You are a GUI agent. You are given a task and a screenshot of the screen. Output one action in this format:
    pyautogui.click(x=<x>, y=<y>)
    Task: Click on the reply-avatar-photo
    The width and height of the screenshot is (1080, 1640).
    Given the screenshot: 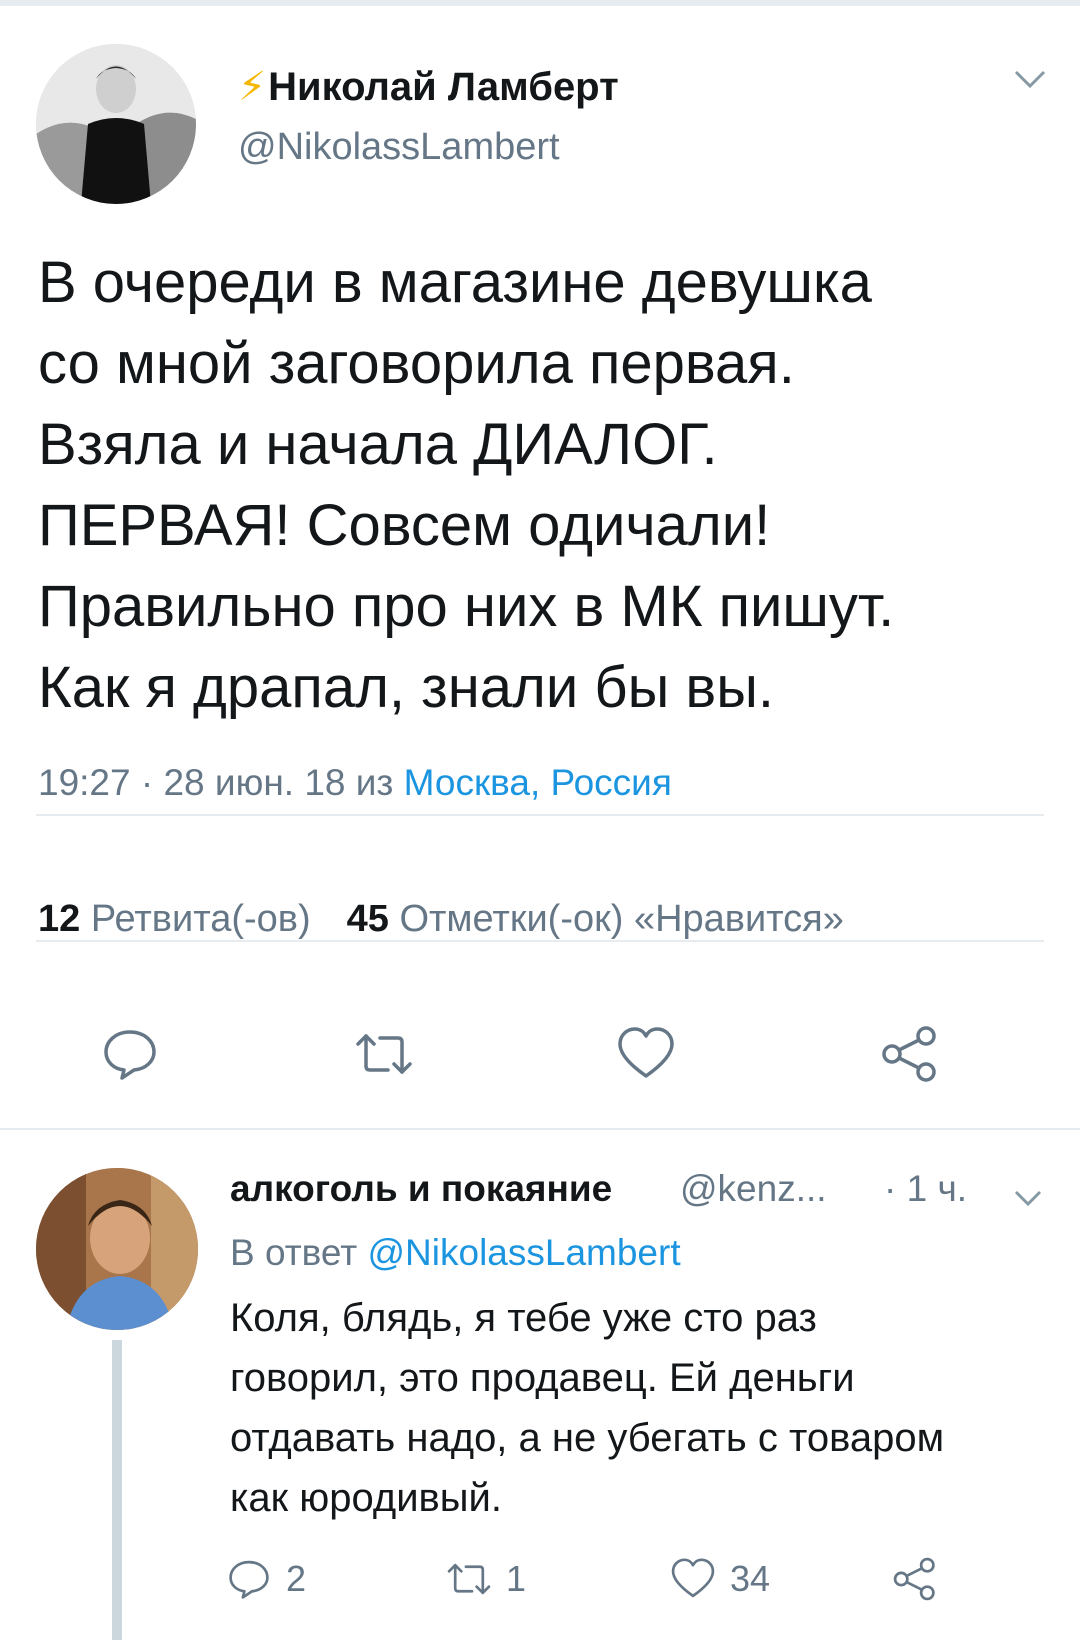 What is the action you would take?
    pyautogui.click(x=117, y=1249)
    